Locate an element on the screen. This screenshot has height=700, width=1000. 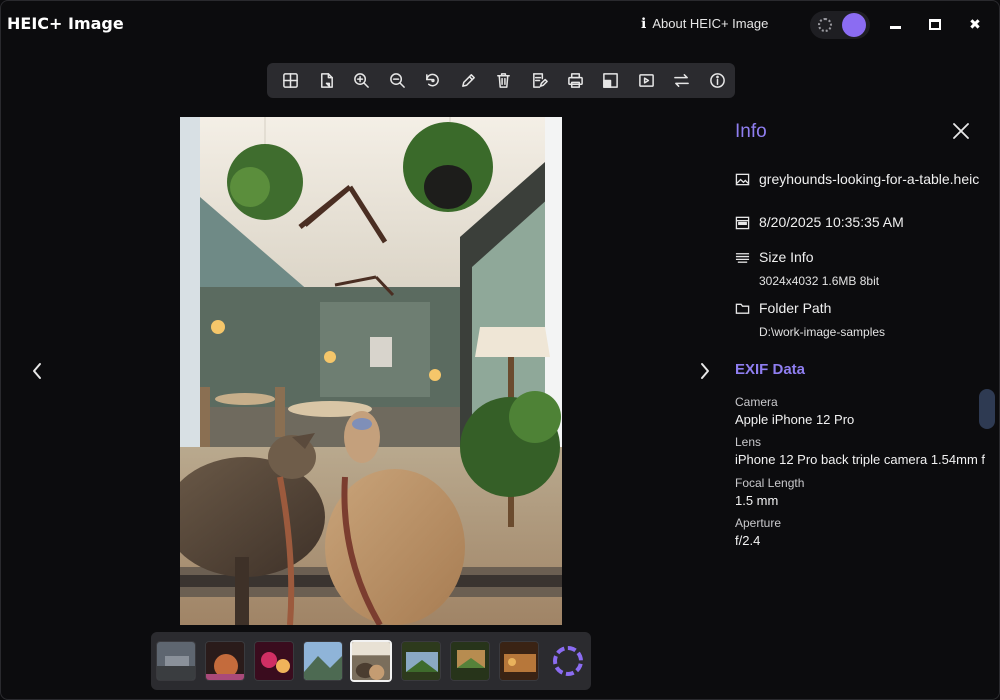
swap-arrows-icon is located at coordinates (681, 80).